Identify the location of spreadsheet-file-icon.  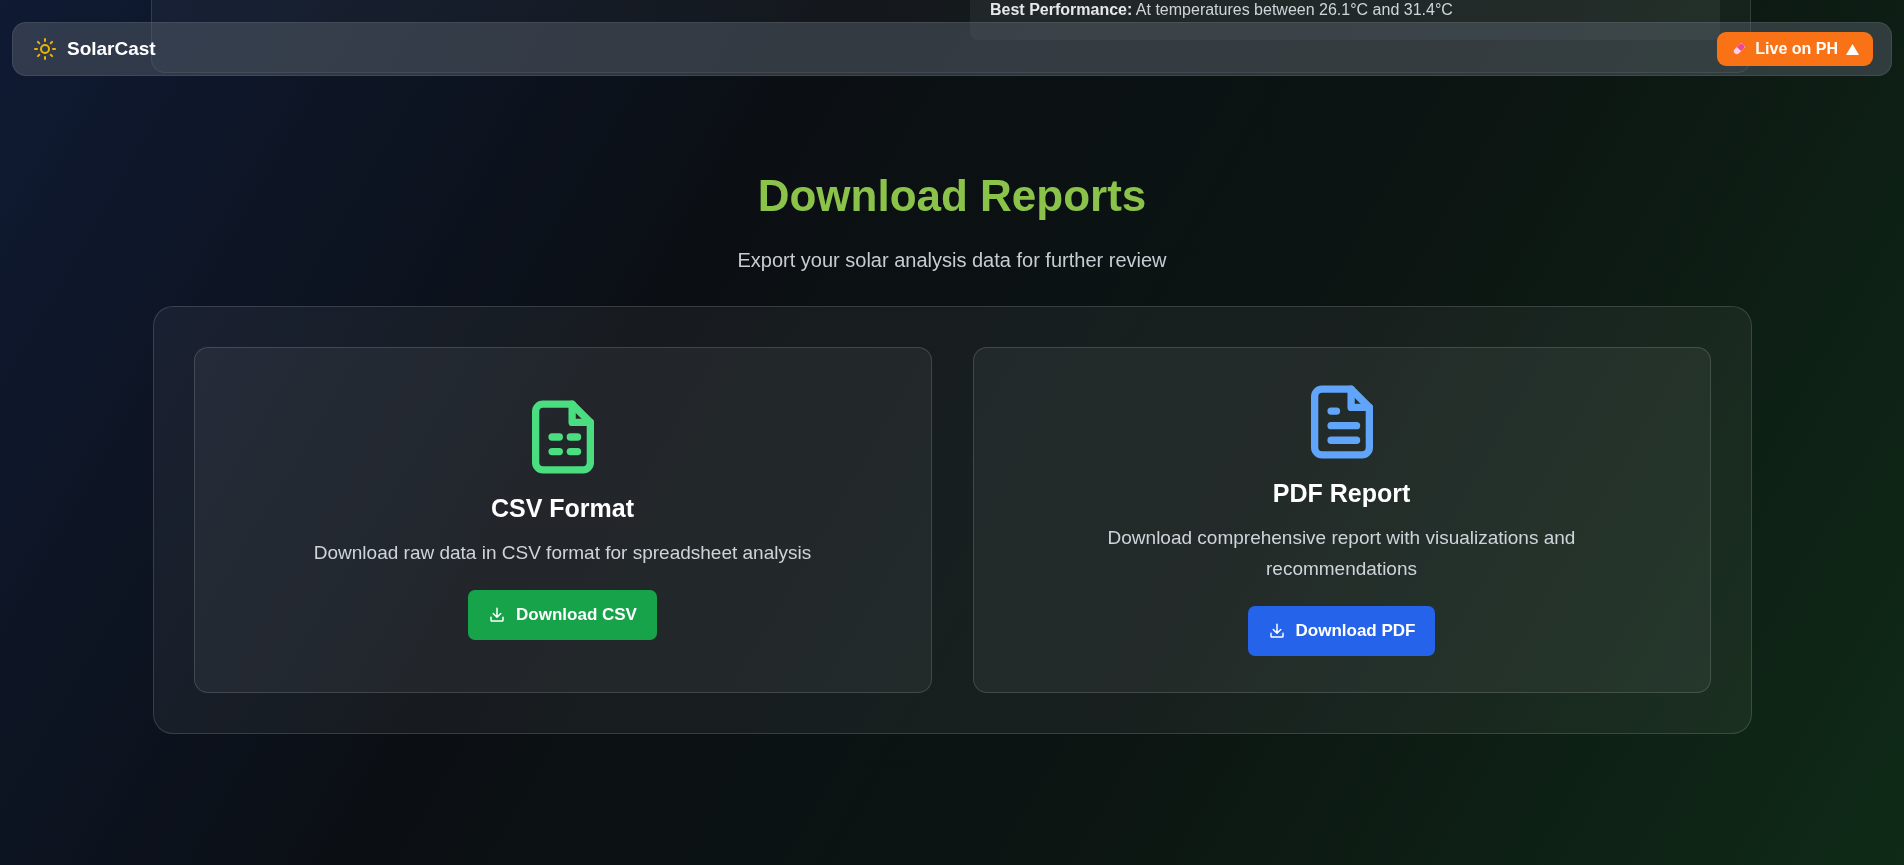
(562, 437).